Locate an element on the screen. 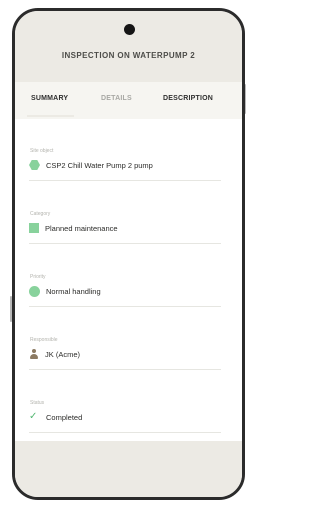 This screenshot has width=320, height=507. tab-details: DETAILS is located at coordinates (116, 98).